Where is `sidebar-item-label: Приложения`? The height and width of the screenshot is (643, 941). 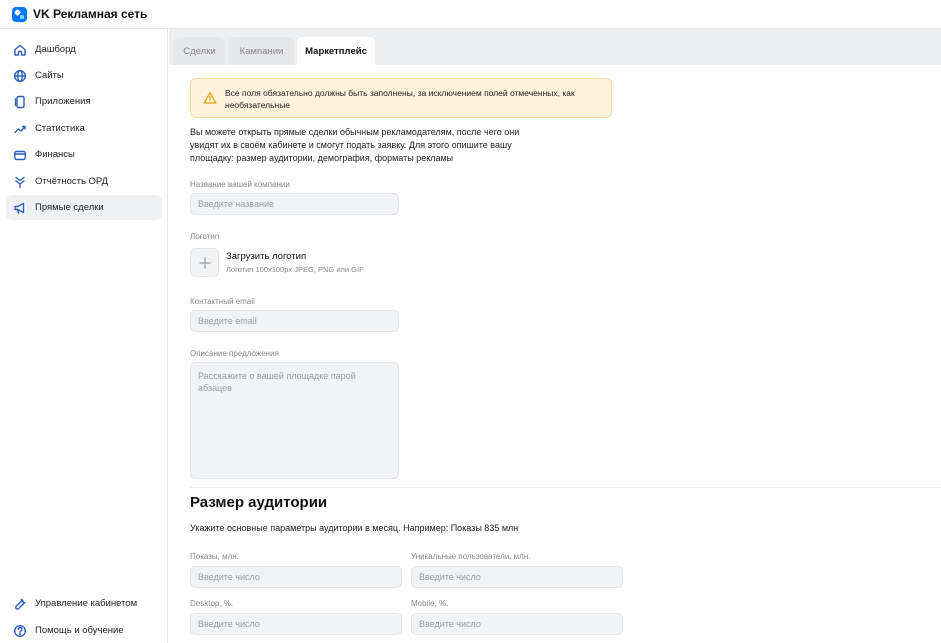
sidebar-item-label: Приложения is located at coordinates (63, 101).